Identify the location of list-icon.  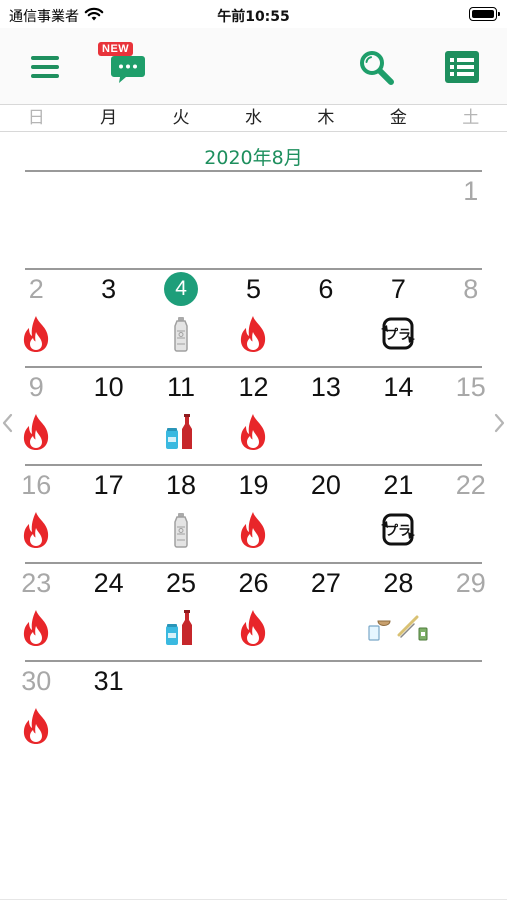
(462, 67).